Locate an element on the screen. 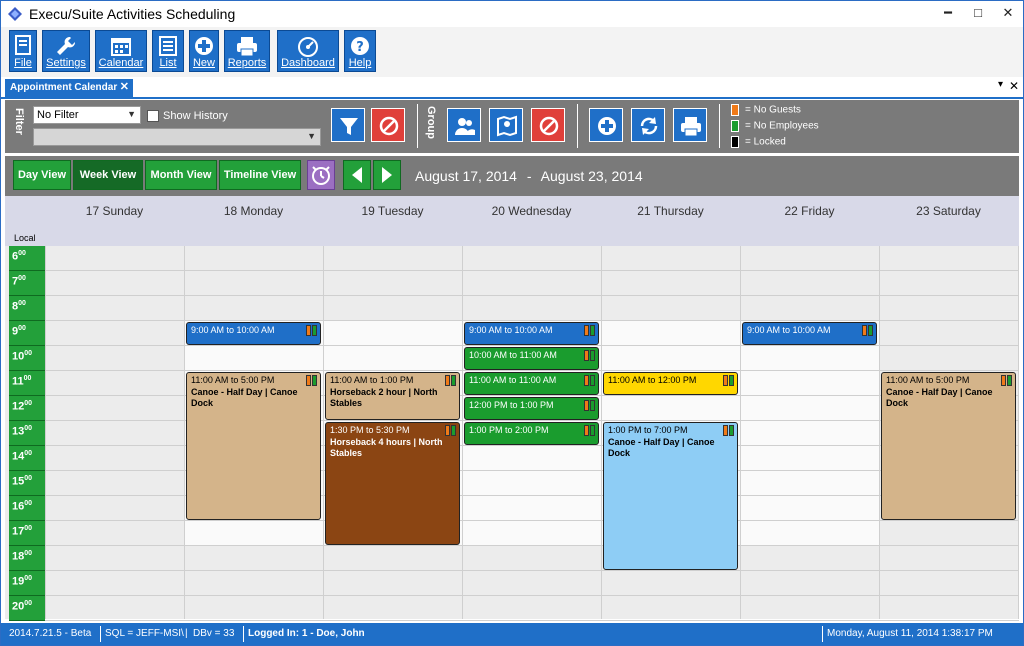 This screenshot has height=646, width=1024. hour-value: 19 is located at coordinates (18, 581).